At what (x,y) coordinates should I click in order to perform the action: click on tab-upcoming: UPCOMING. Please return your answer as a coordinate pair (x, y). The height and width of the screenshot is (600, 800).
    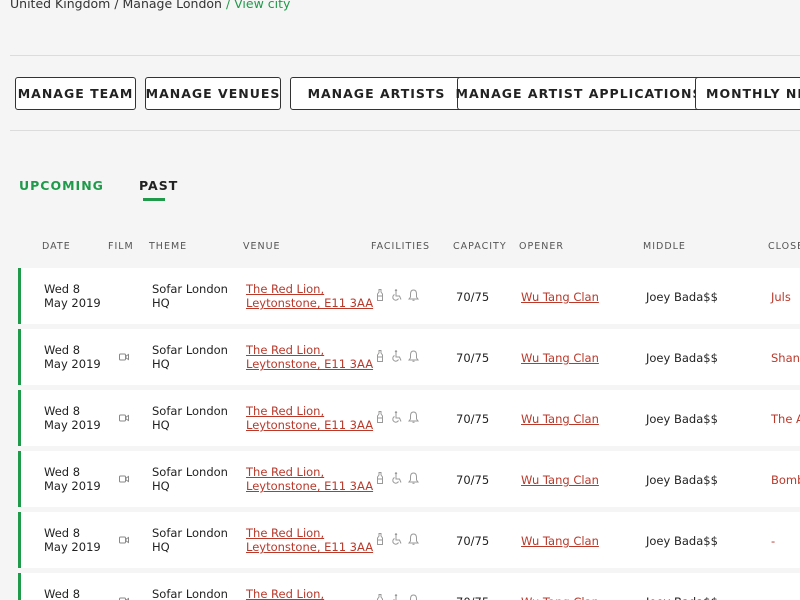
    Looking at the image, I should click on (61, 185).